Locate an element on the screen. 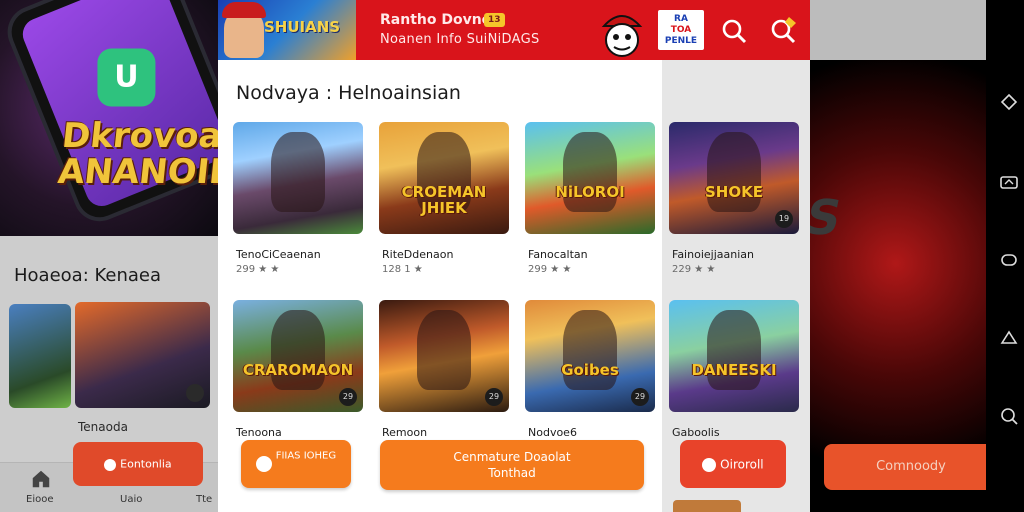  game-name: Nodvoe6 is located at coordinates (552, 432).